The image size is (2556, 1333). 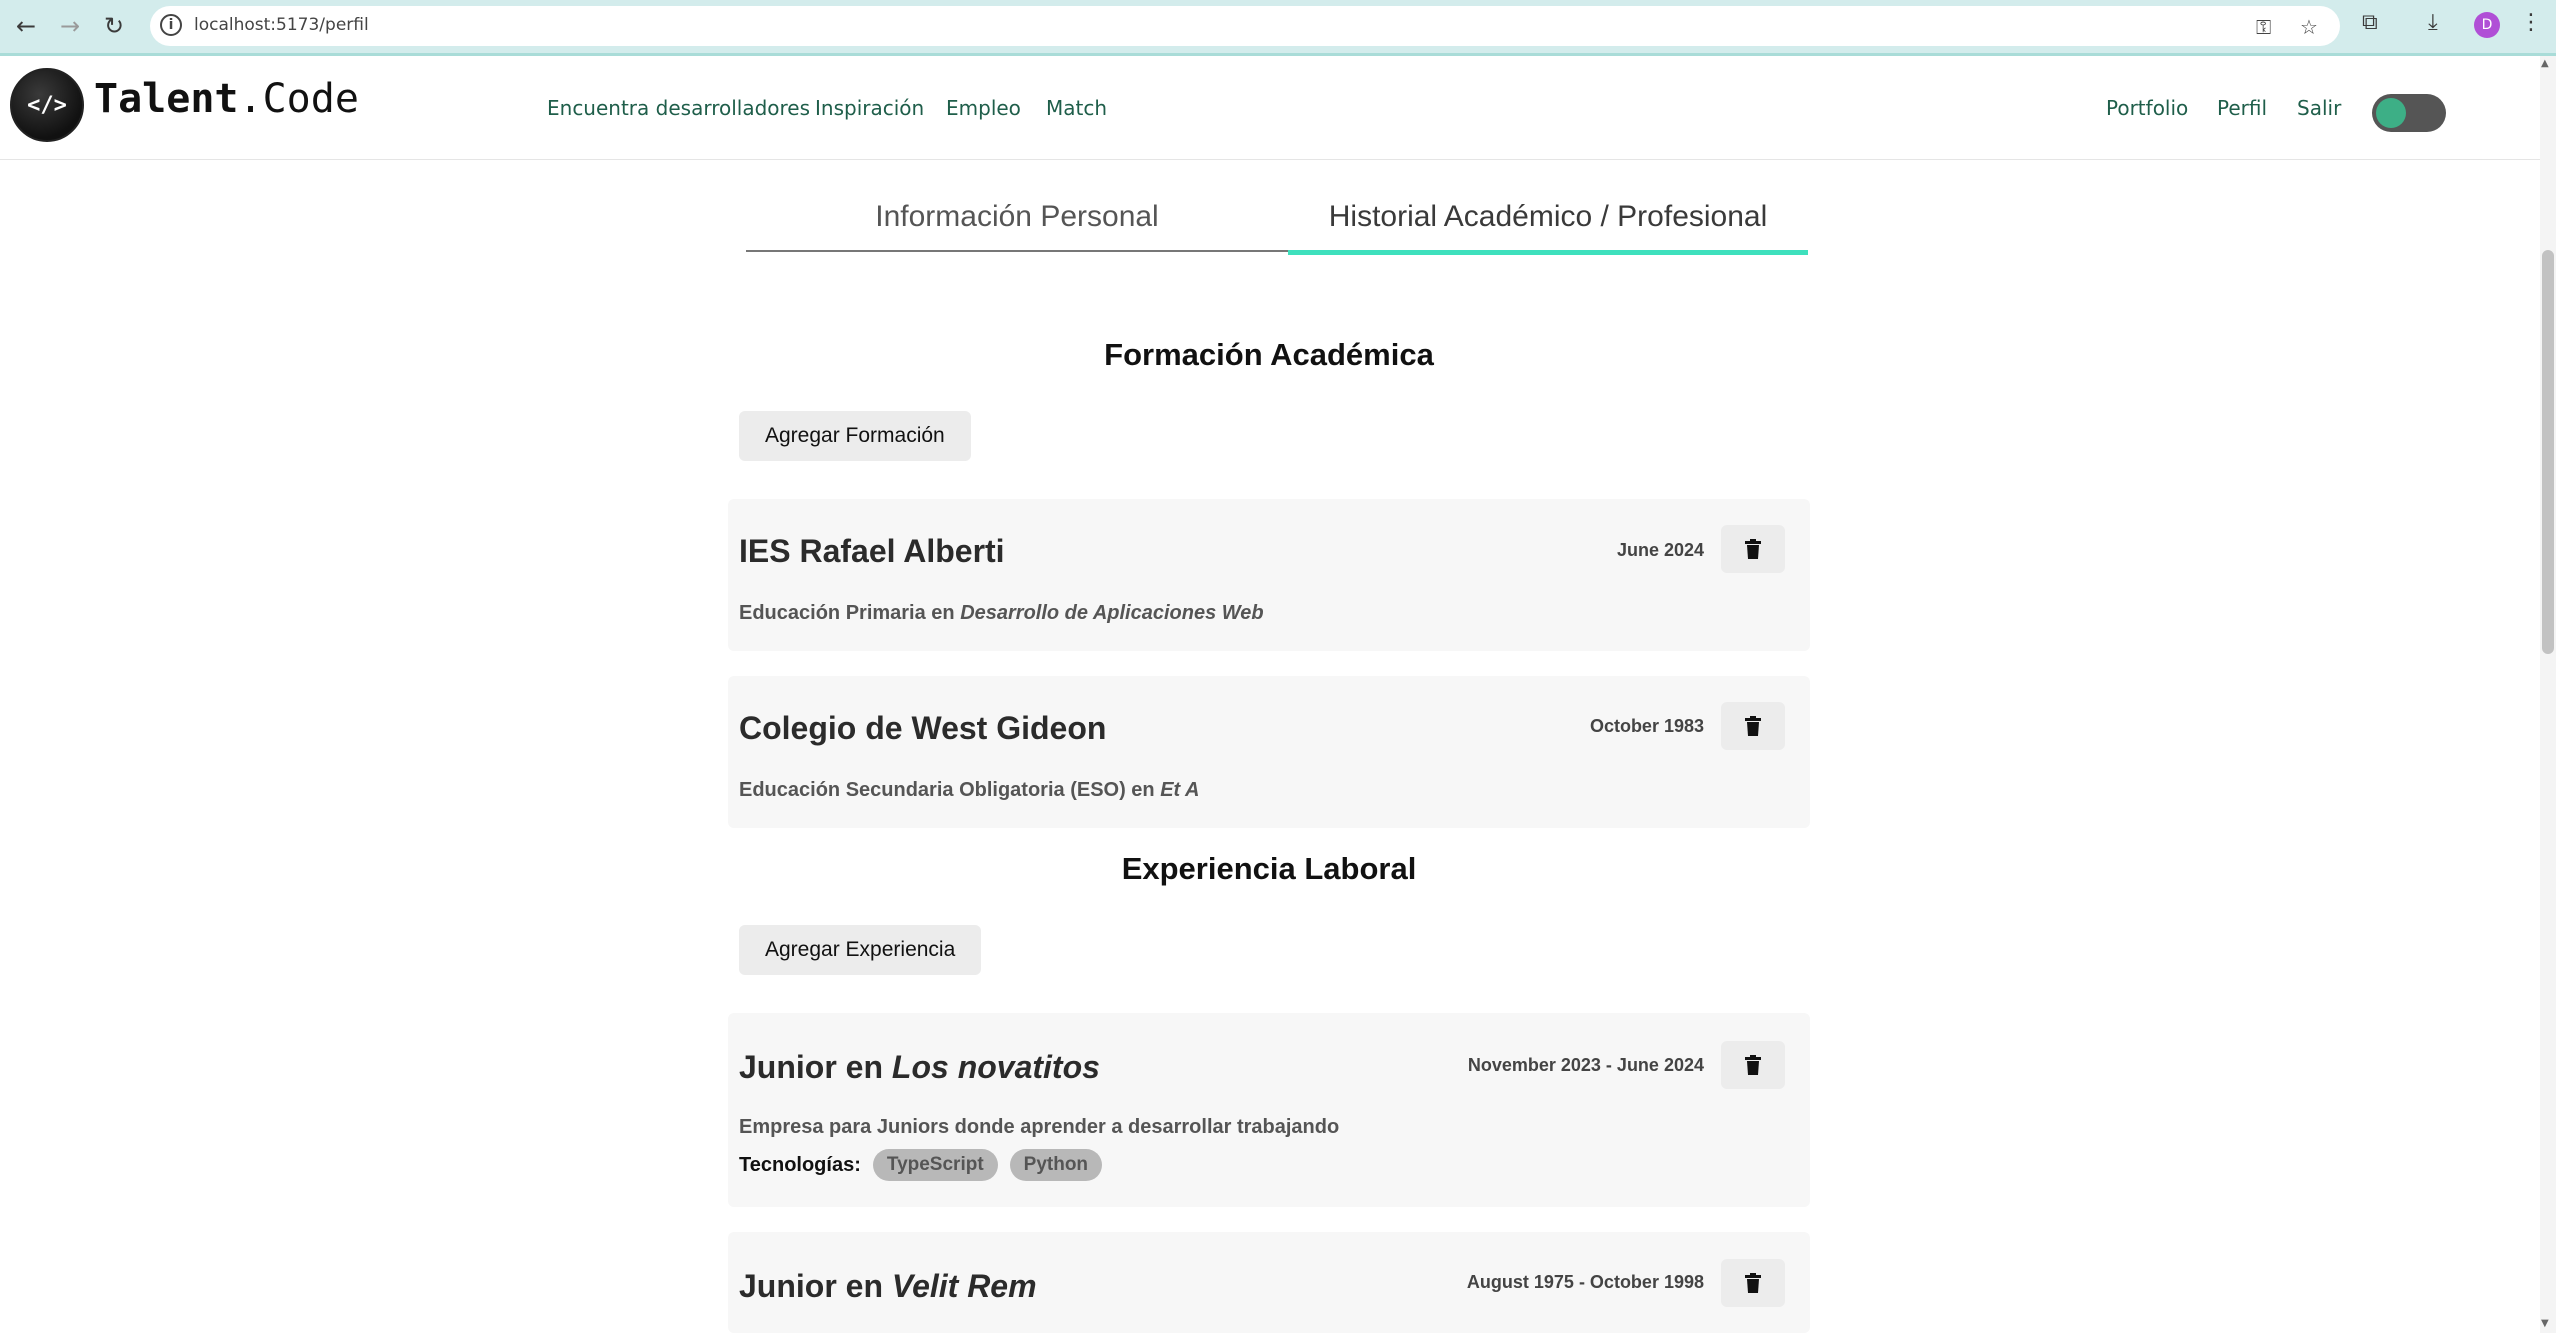 I want to click on add-experience-button: Agregar Experiencia, so click(x=860, y=950).